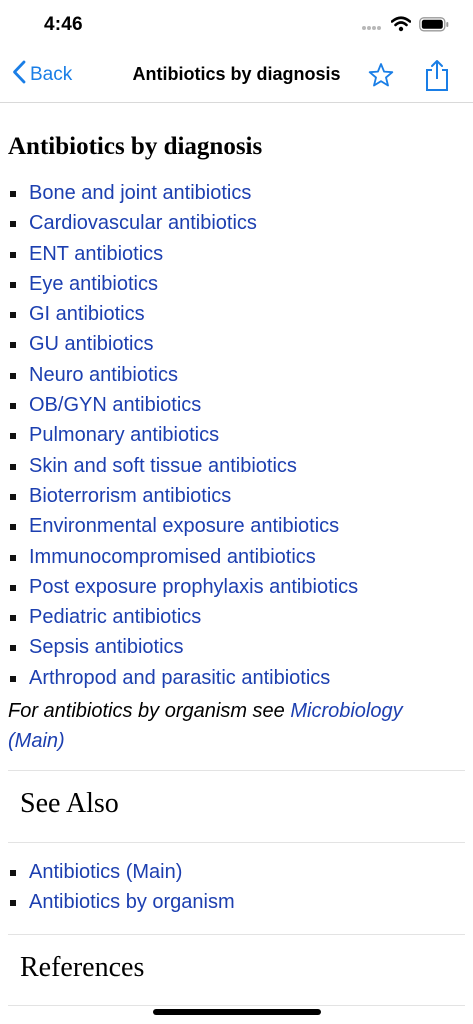  What do you see at coordinates (87, 314) in the screenshot?
I see `link-gi: GI antibiotics` at bounding box center [87, 314].